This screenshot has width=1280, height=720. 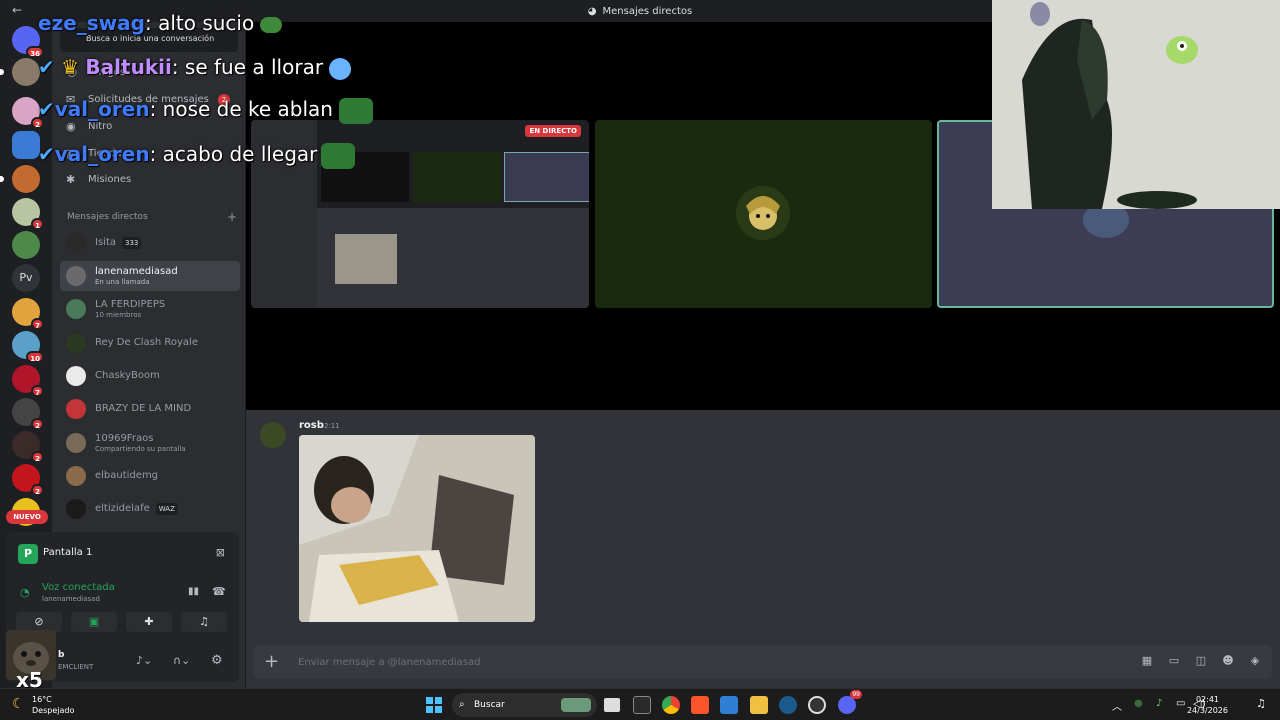 I want to click on overlay-text: : alto sucio, so click(x=199, y=23).